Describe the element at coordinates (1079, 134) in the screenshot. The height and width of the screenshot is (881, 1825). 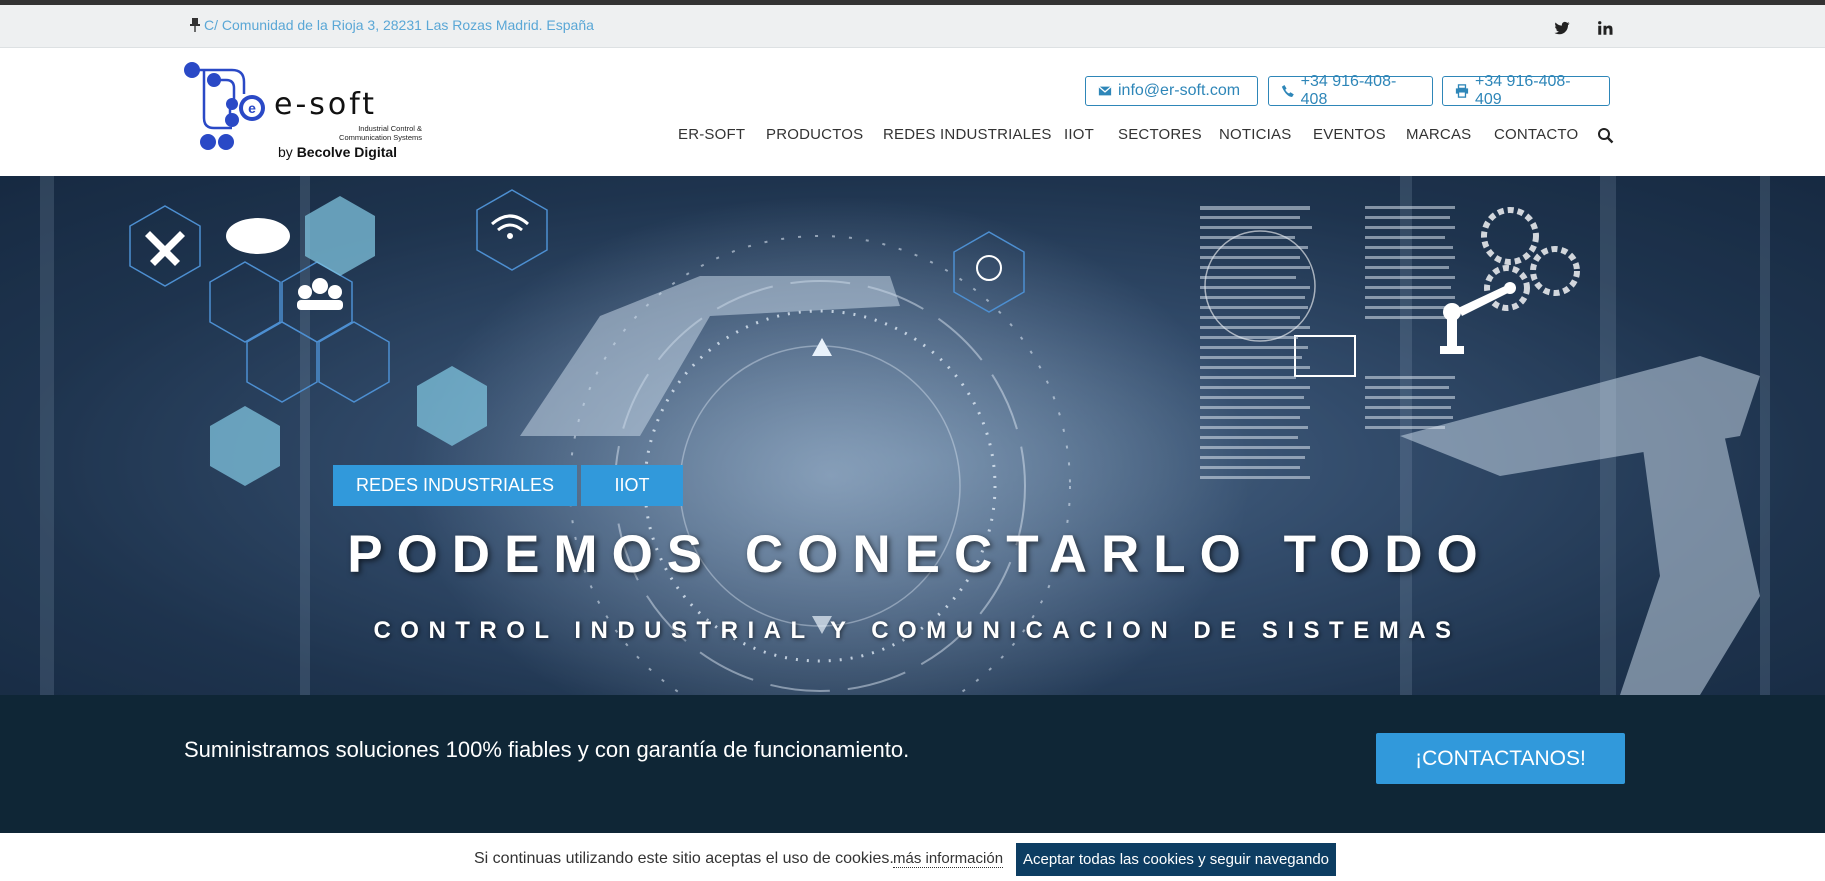
I see `nav-item-iiot: IIOT` at that location.